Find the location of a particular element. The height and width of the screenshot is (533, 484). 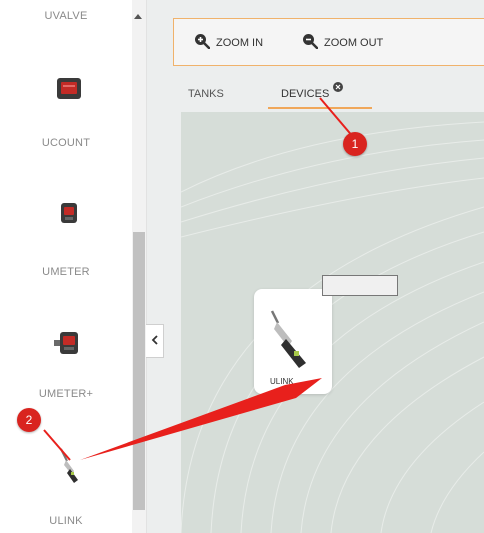

annotation-badge-2: 2 is located at coordinates (29, 420).